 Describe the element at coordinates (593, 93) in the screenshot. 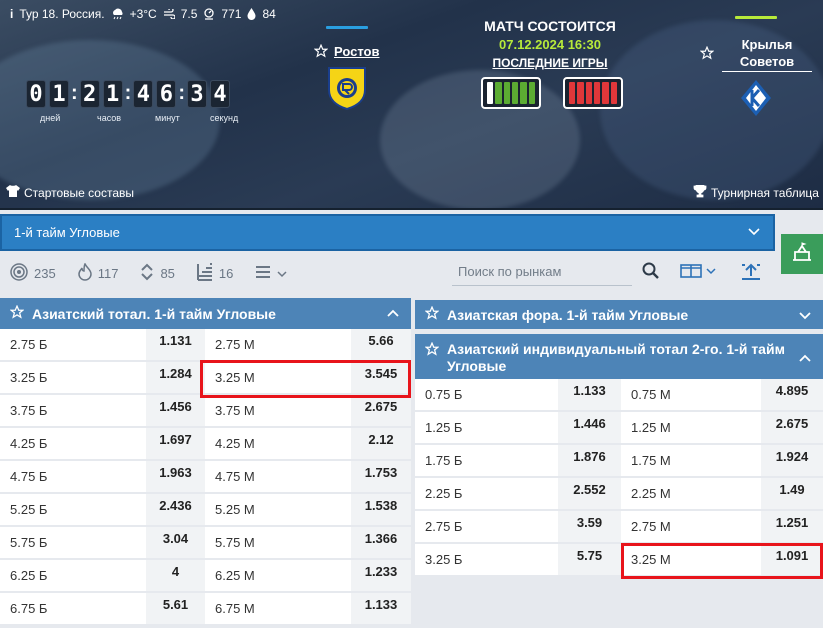

I see `away-team-form` at that location.